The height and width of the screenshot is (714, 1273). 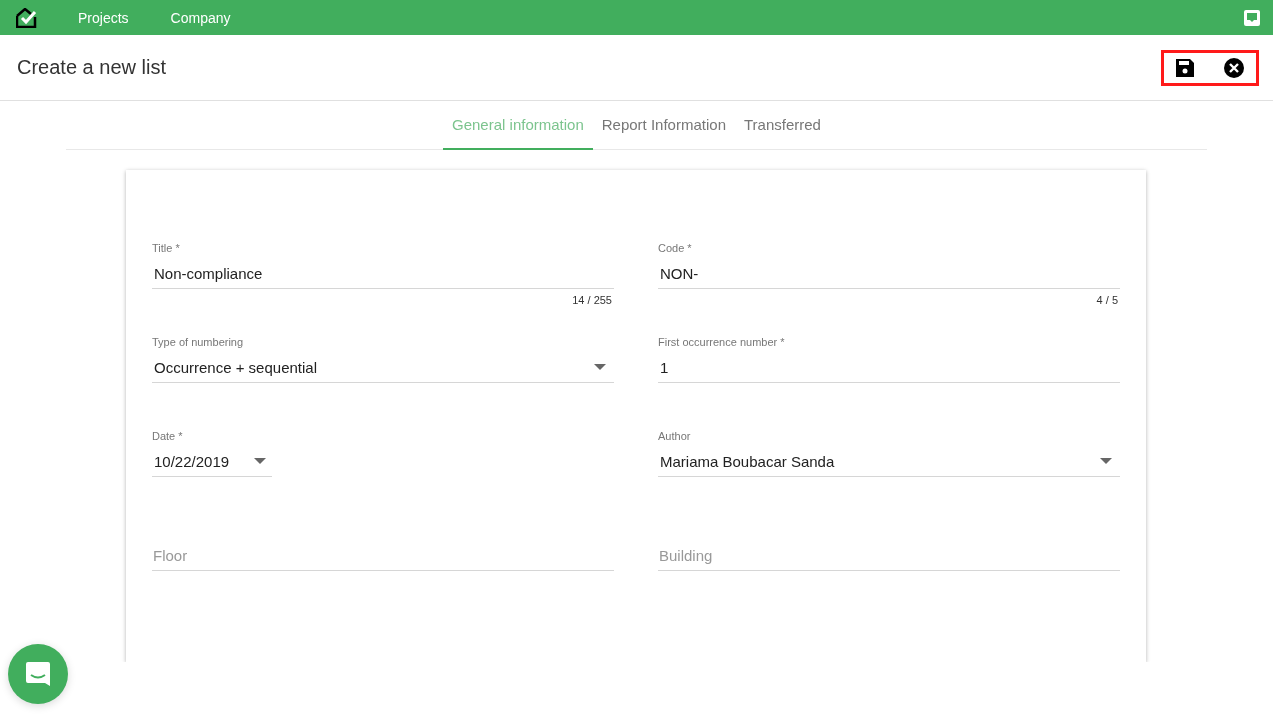 What do you see at coordinates (198, 343) in the screenshot?
I see `field-label: Type of numbering` at bounding box center [198, 343].